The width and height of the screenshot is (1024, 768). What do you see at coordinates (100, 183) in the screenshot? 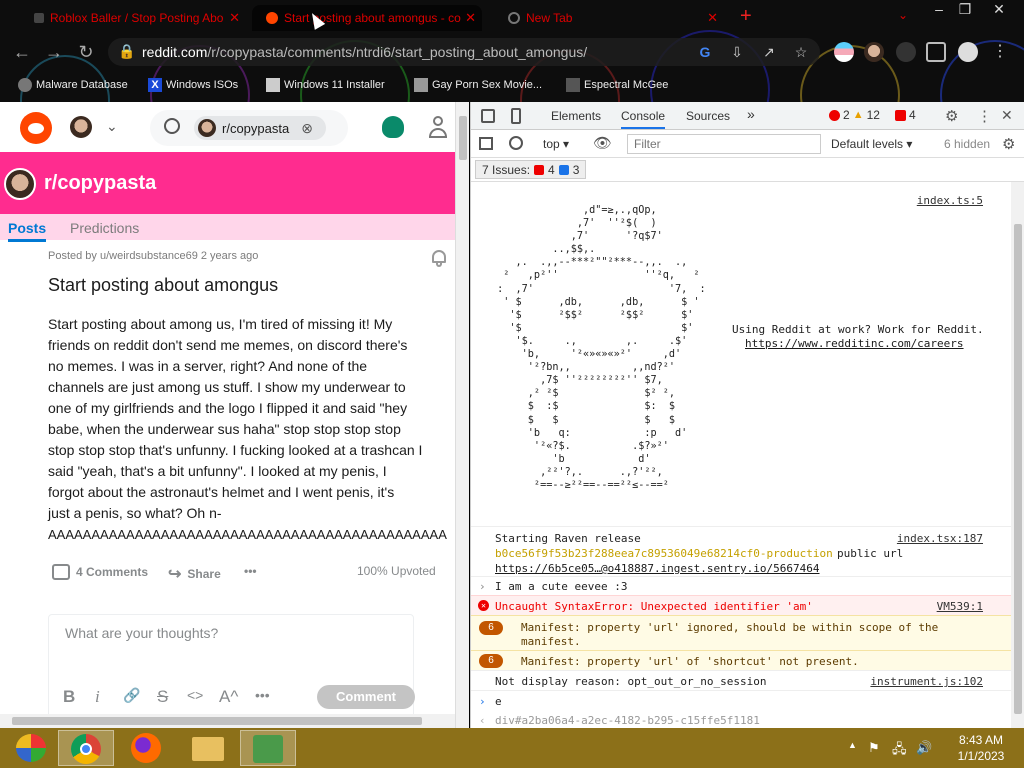
I see `subreddit-name: r/copypasta` at bounding box center [100, 183].